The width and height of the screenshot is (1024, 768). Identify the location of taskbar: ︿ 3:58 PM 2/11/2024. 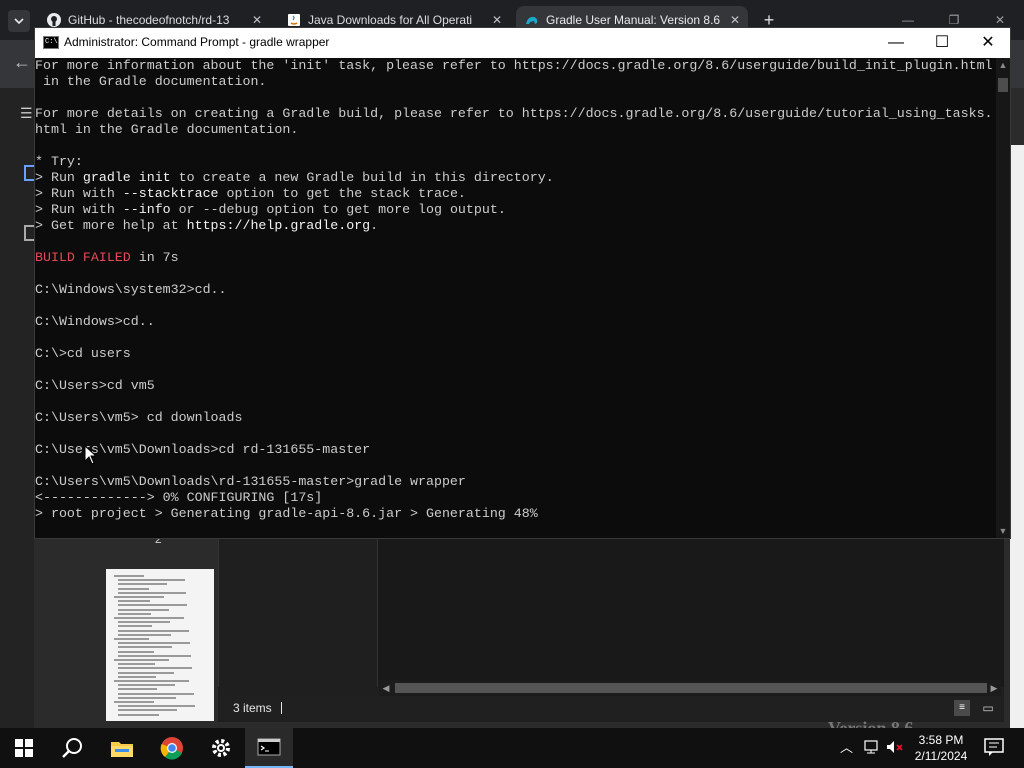
(512, 748).